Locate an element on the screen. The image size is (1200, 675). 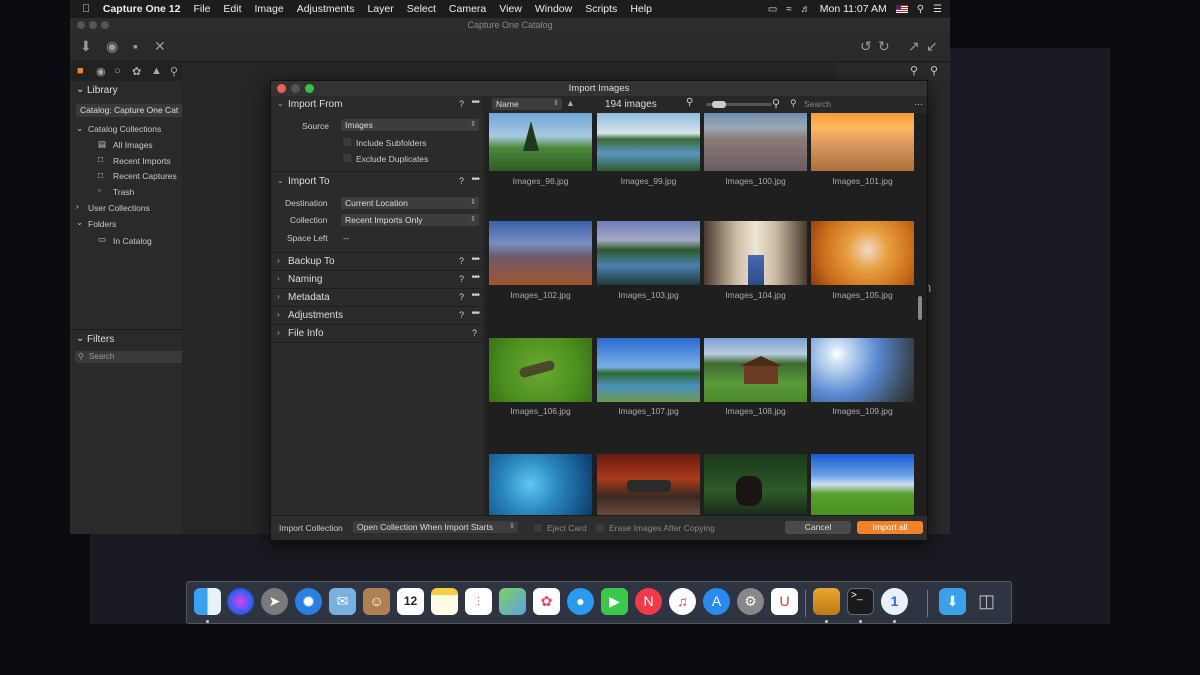
menu-image: Image is located at coordinates (269, 9).